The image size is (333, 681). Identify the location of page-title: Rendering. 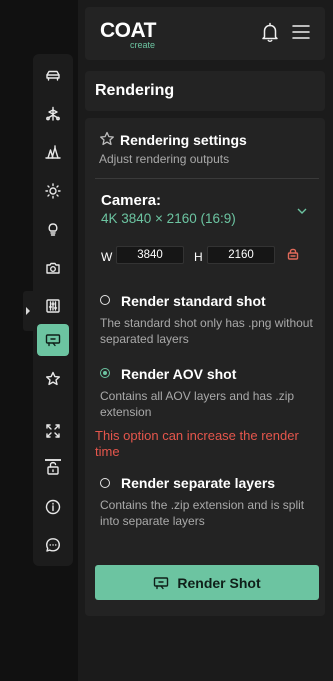
(135, 90).